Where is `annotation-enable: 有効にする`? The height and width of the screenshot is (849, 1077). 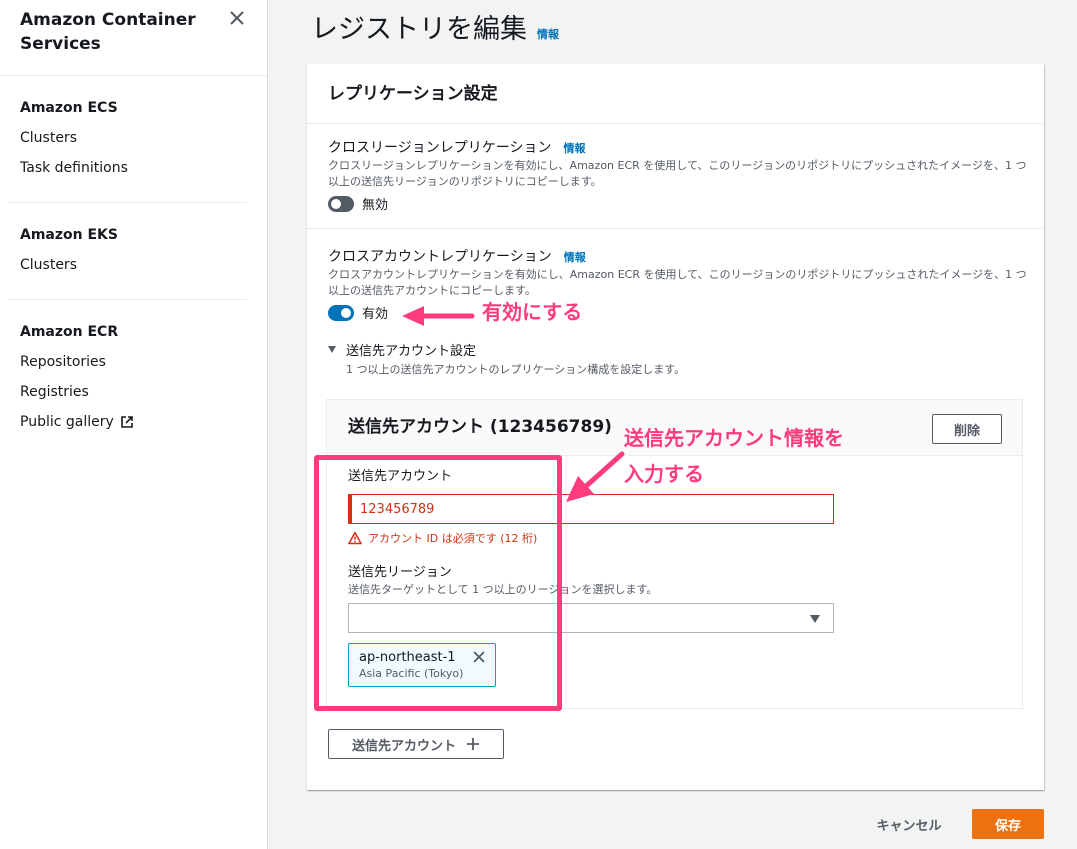 annotation-enable: 有効にする is located at coordinates (532, 312).